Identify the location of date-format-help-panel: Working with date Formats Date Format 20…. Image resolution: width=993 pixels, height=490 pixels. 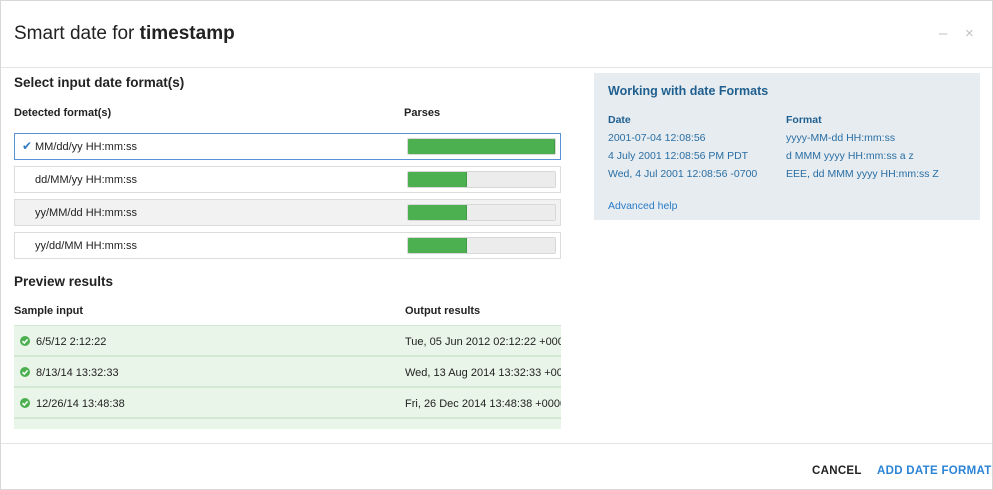
(787, 146).